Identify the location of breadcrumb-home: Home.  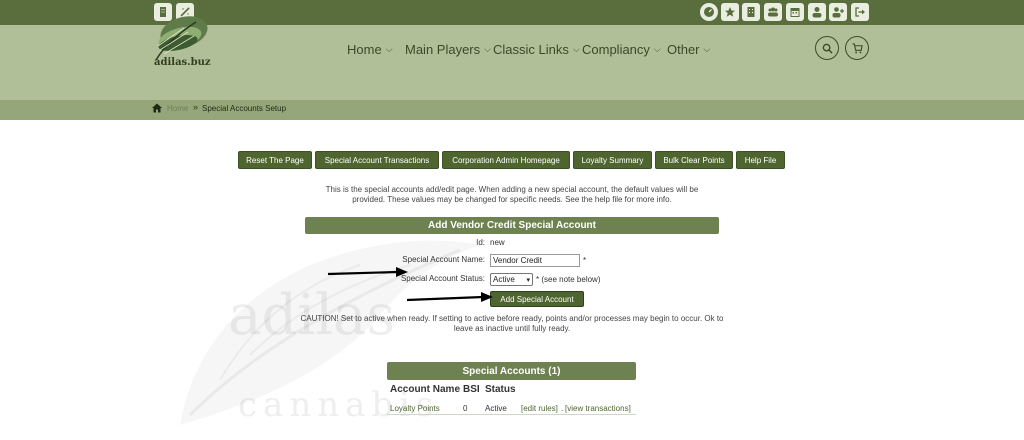
(177, 108).